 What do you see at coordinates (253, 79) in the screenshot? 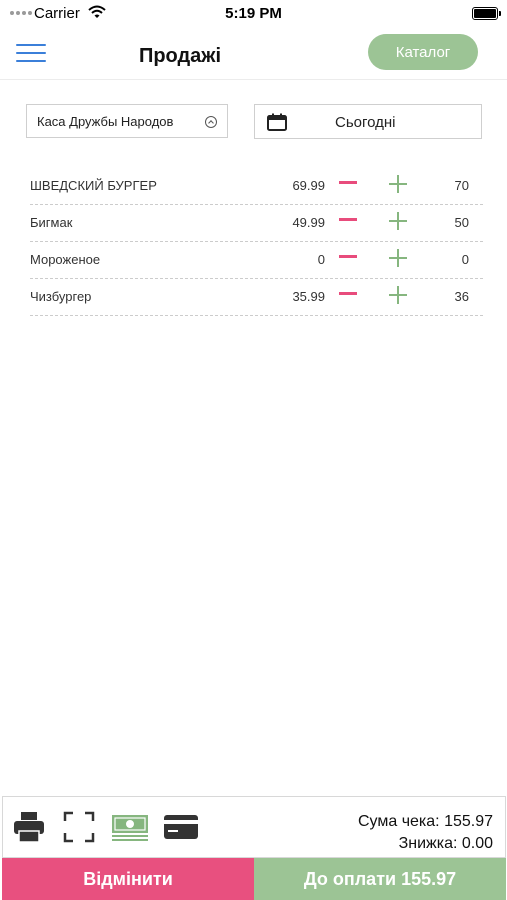
I see `nav-divider` at bounding box center [253, 79].